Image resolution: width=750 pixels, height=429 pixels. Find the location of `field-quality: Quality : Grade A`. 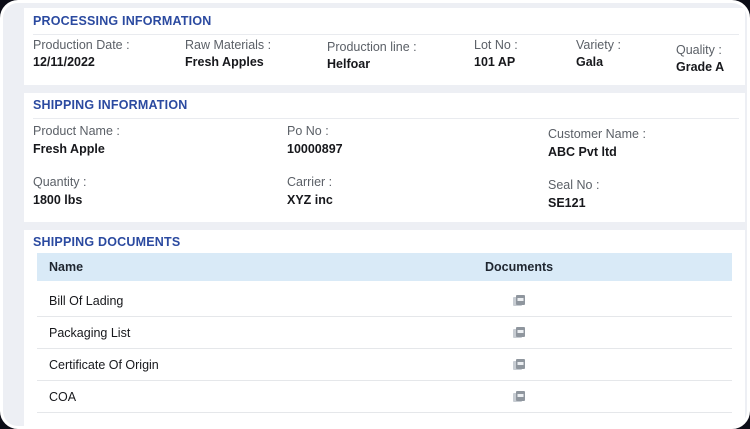

field-quality: Quality : Grade A is located at coordinates (707, 56).